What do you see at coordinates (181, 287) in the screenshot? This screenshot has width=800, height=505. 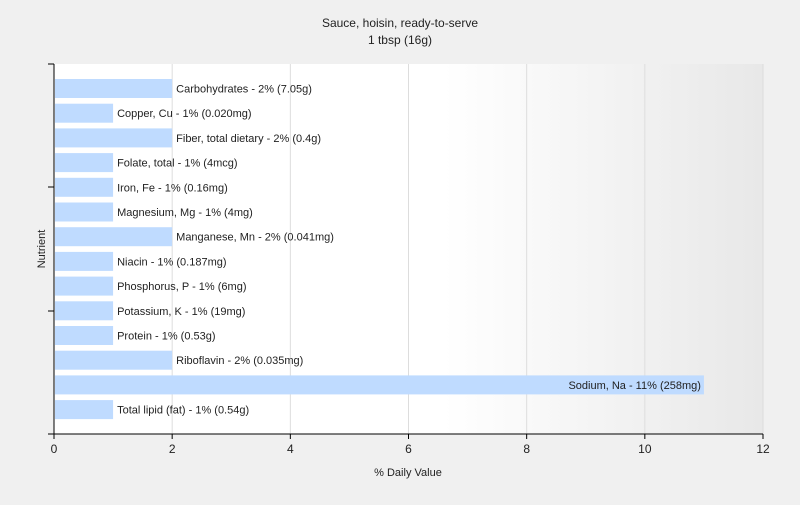 I see `bar-data-label: Phosphorus, P - 1% (6mg)` at bounding box center [181, 287].